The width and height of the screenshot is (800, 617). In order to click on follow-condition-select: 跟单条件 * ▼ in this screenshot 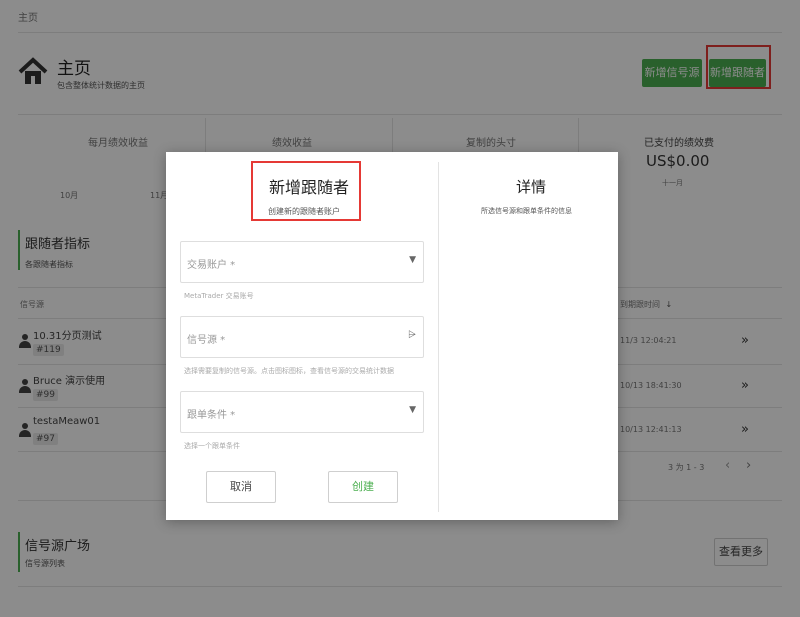, I will do `click(302, 412)`.